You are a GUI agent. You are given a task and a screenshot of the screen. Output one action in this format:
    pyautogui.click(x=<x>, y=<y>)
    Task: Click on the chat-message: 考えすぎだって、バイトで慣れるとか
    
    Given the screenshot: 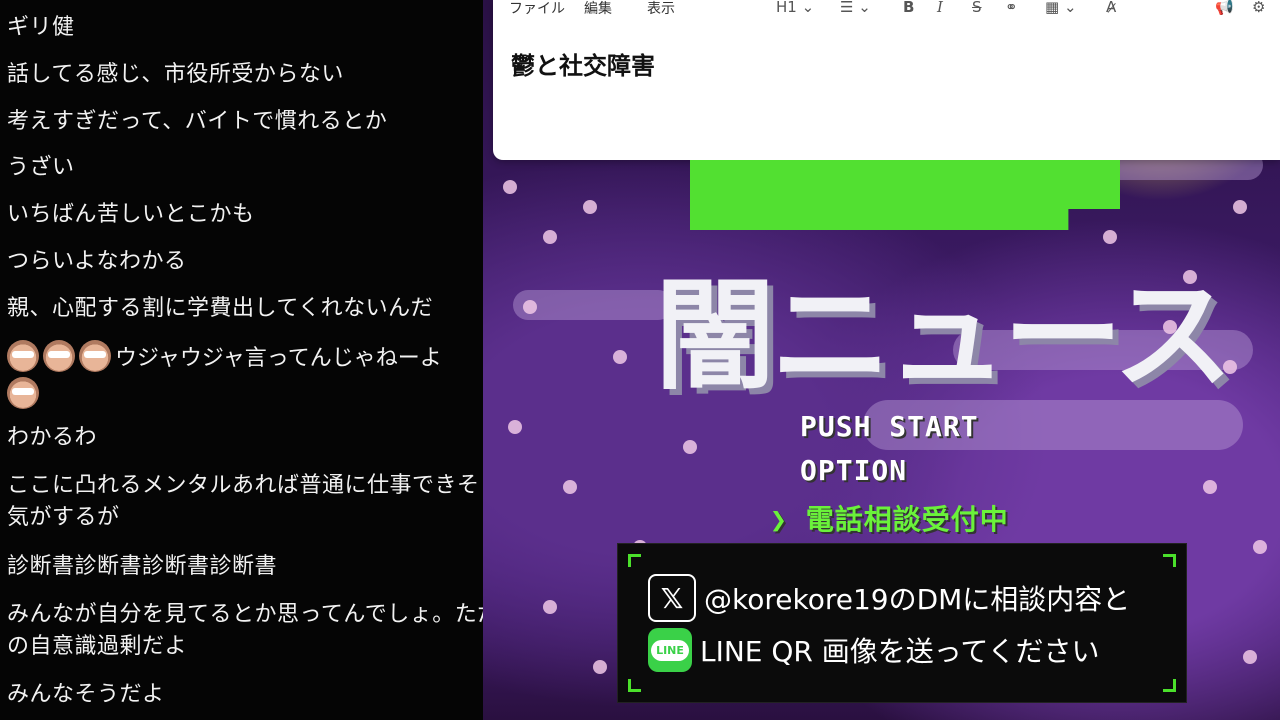 What is the action you would take?
    pyautogui.click(x=197, y=121)
    